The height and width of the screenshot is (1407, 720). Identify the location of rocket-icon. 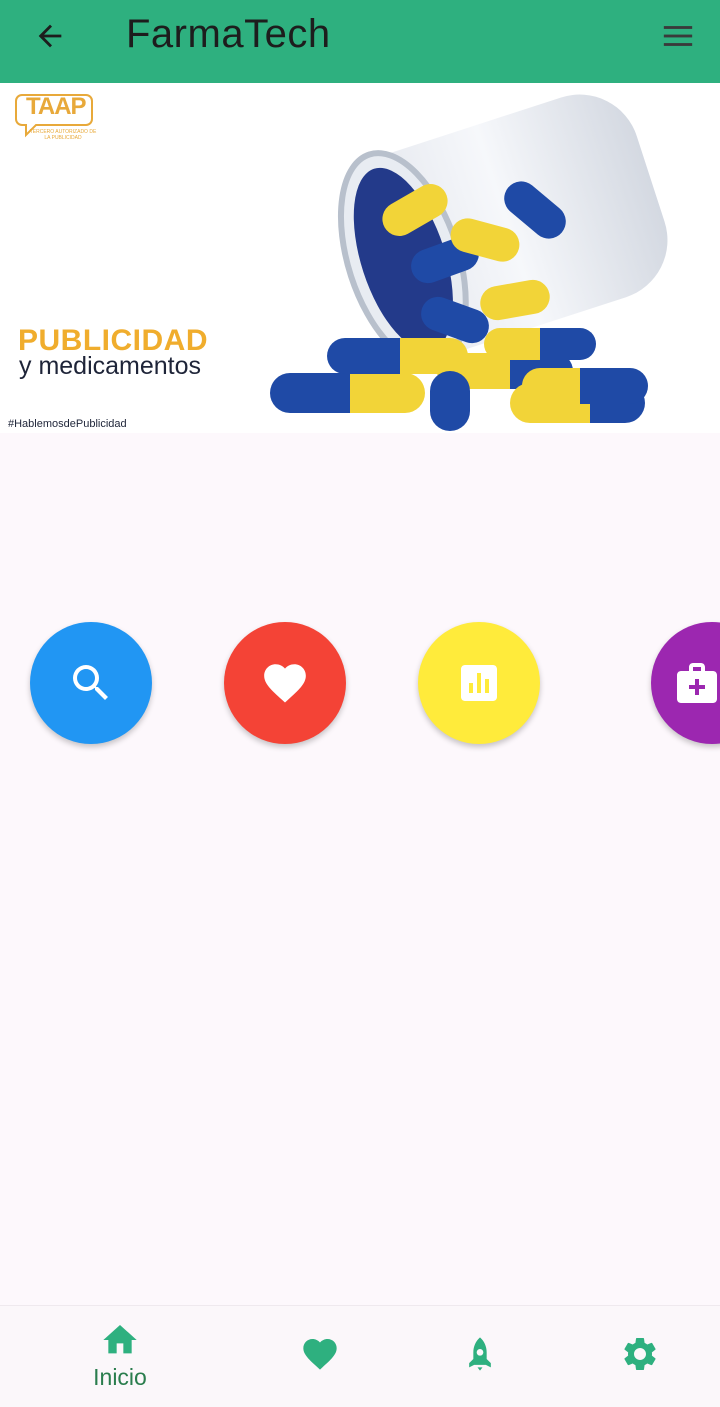
(480, 1354).